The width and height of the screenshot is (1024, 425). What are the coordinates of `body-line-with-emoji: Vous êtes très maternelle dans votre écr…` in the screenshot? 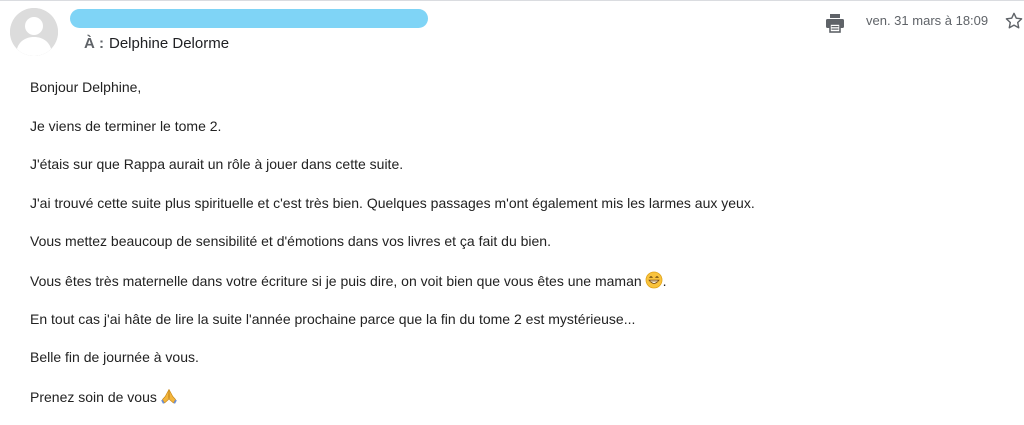 It's located at (520, 280).